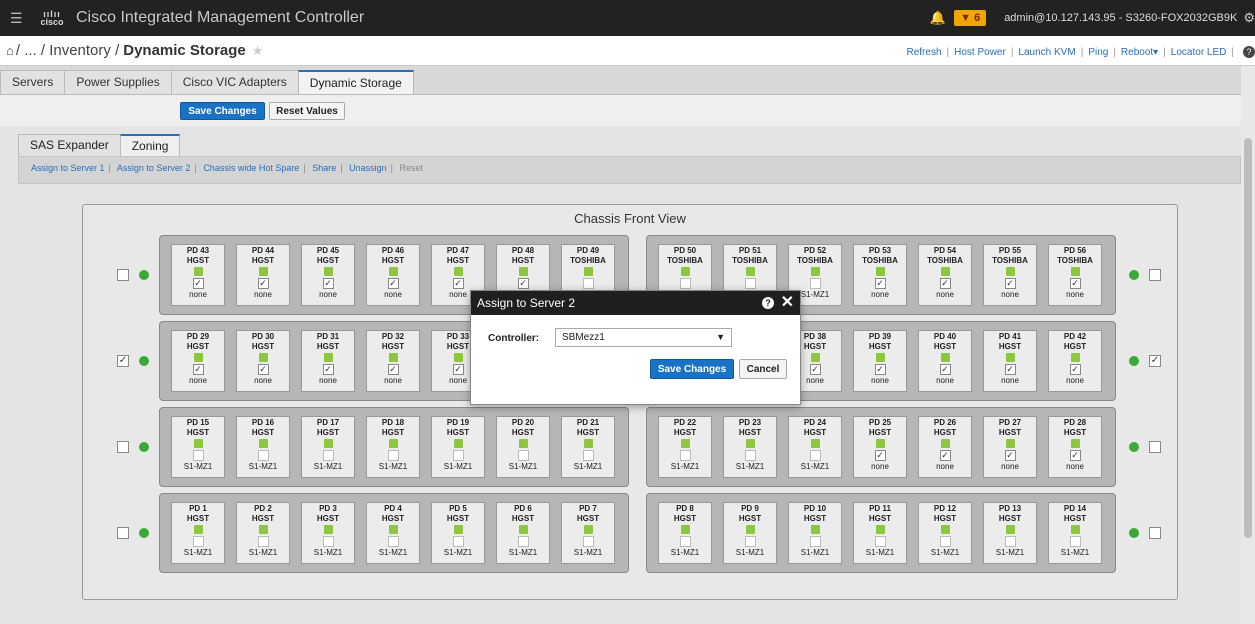 This screenshot has width=1255, height=624. I want to click on home-icon: ⌂, so click(10, 50).